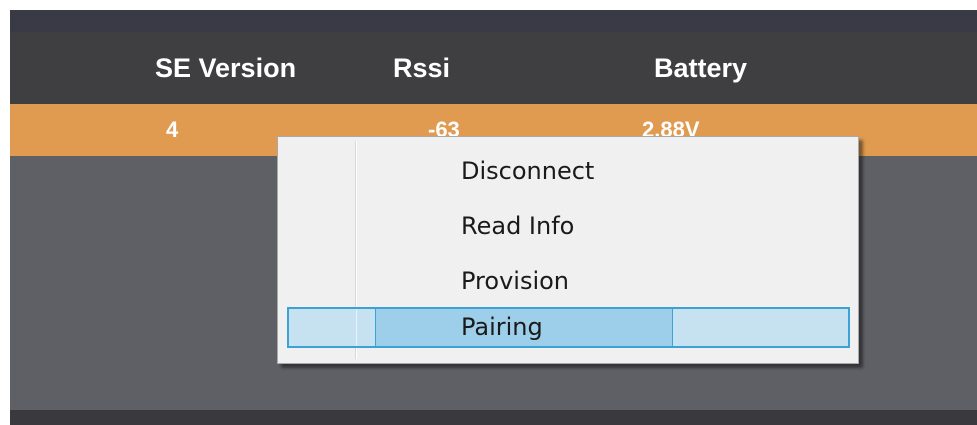 The height and width of the screenshot is (425, 977). I want to click on column-header-battery: Battery, so click(700, 68).